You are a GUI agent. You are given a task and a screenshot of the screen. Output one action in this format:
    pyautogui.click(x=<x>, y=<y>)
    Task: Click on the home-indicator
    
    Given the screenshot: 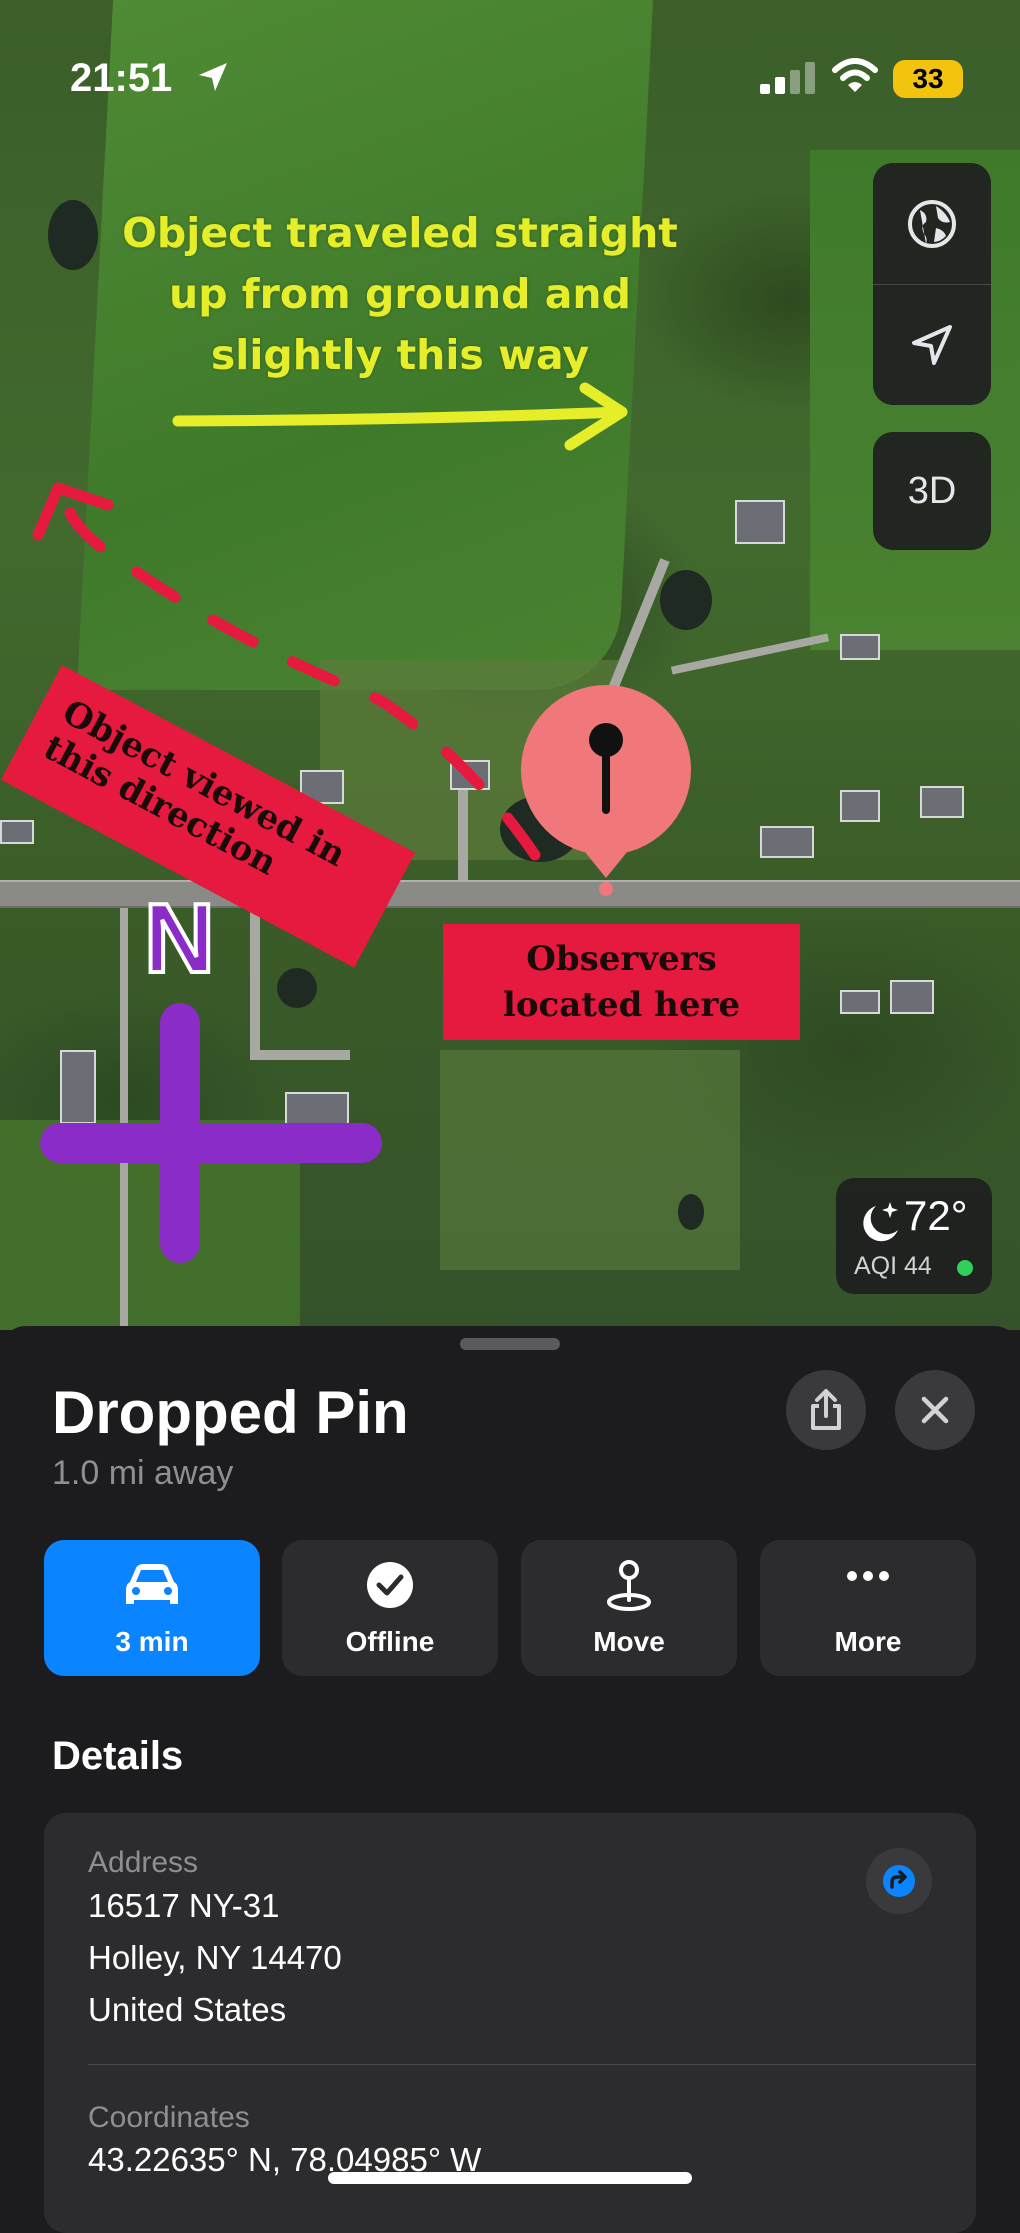 What is the action you would take?
    pyautogui.click(x=510, y=2178)
    